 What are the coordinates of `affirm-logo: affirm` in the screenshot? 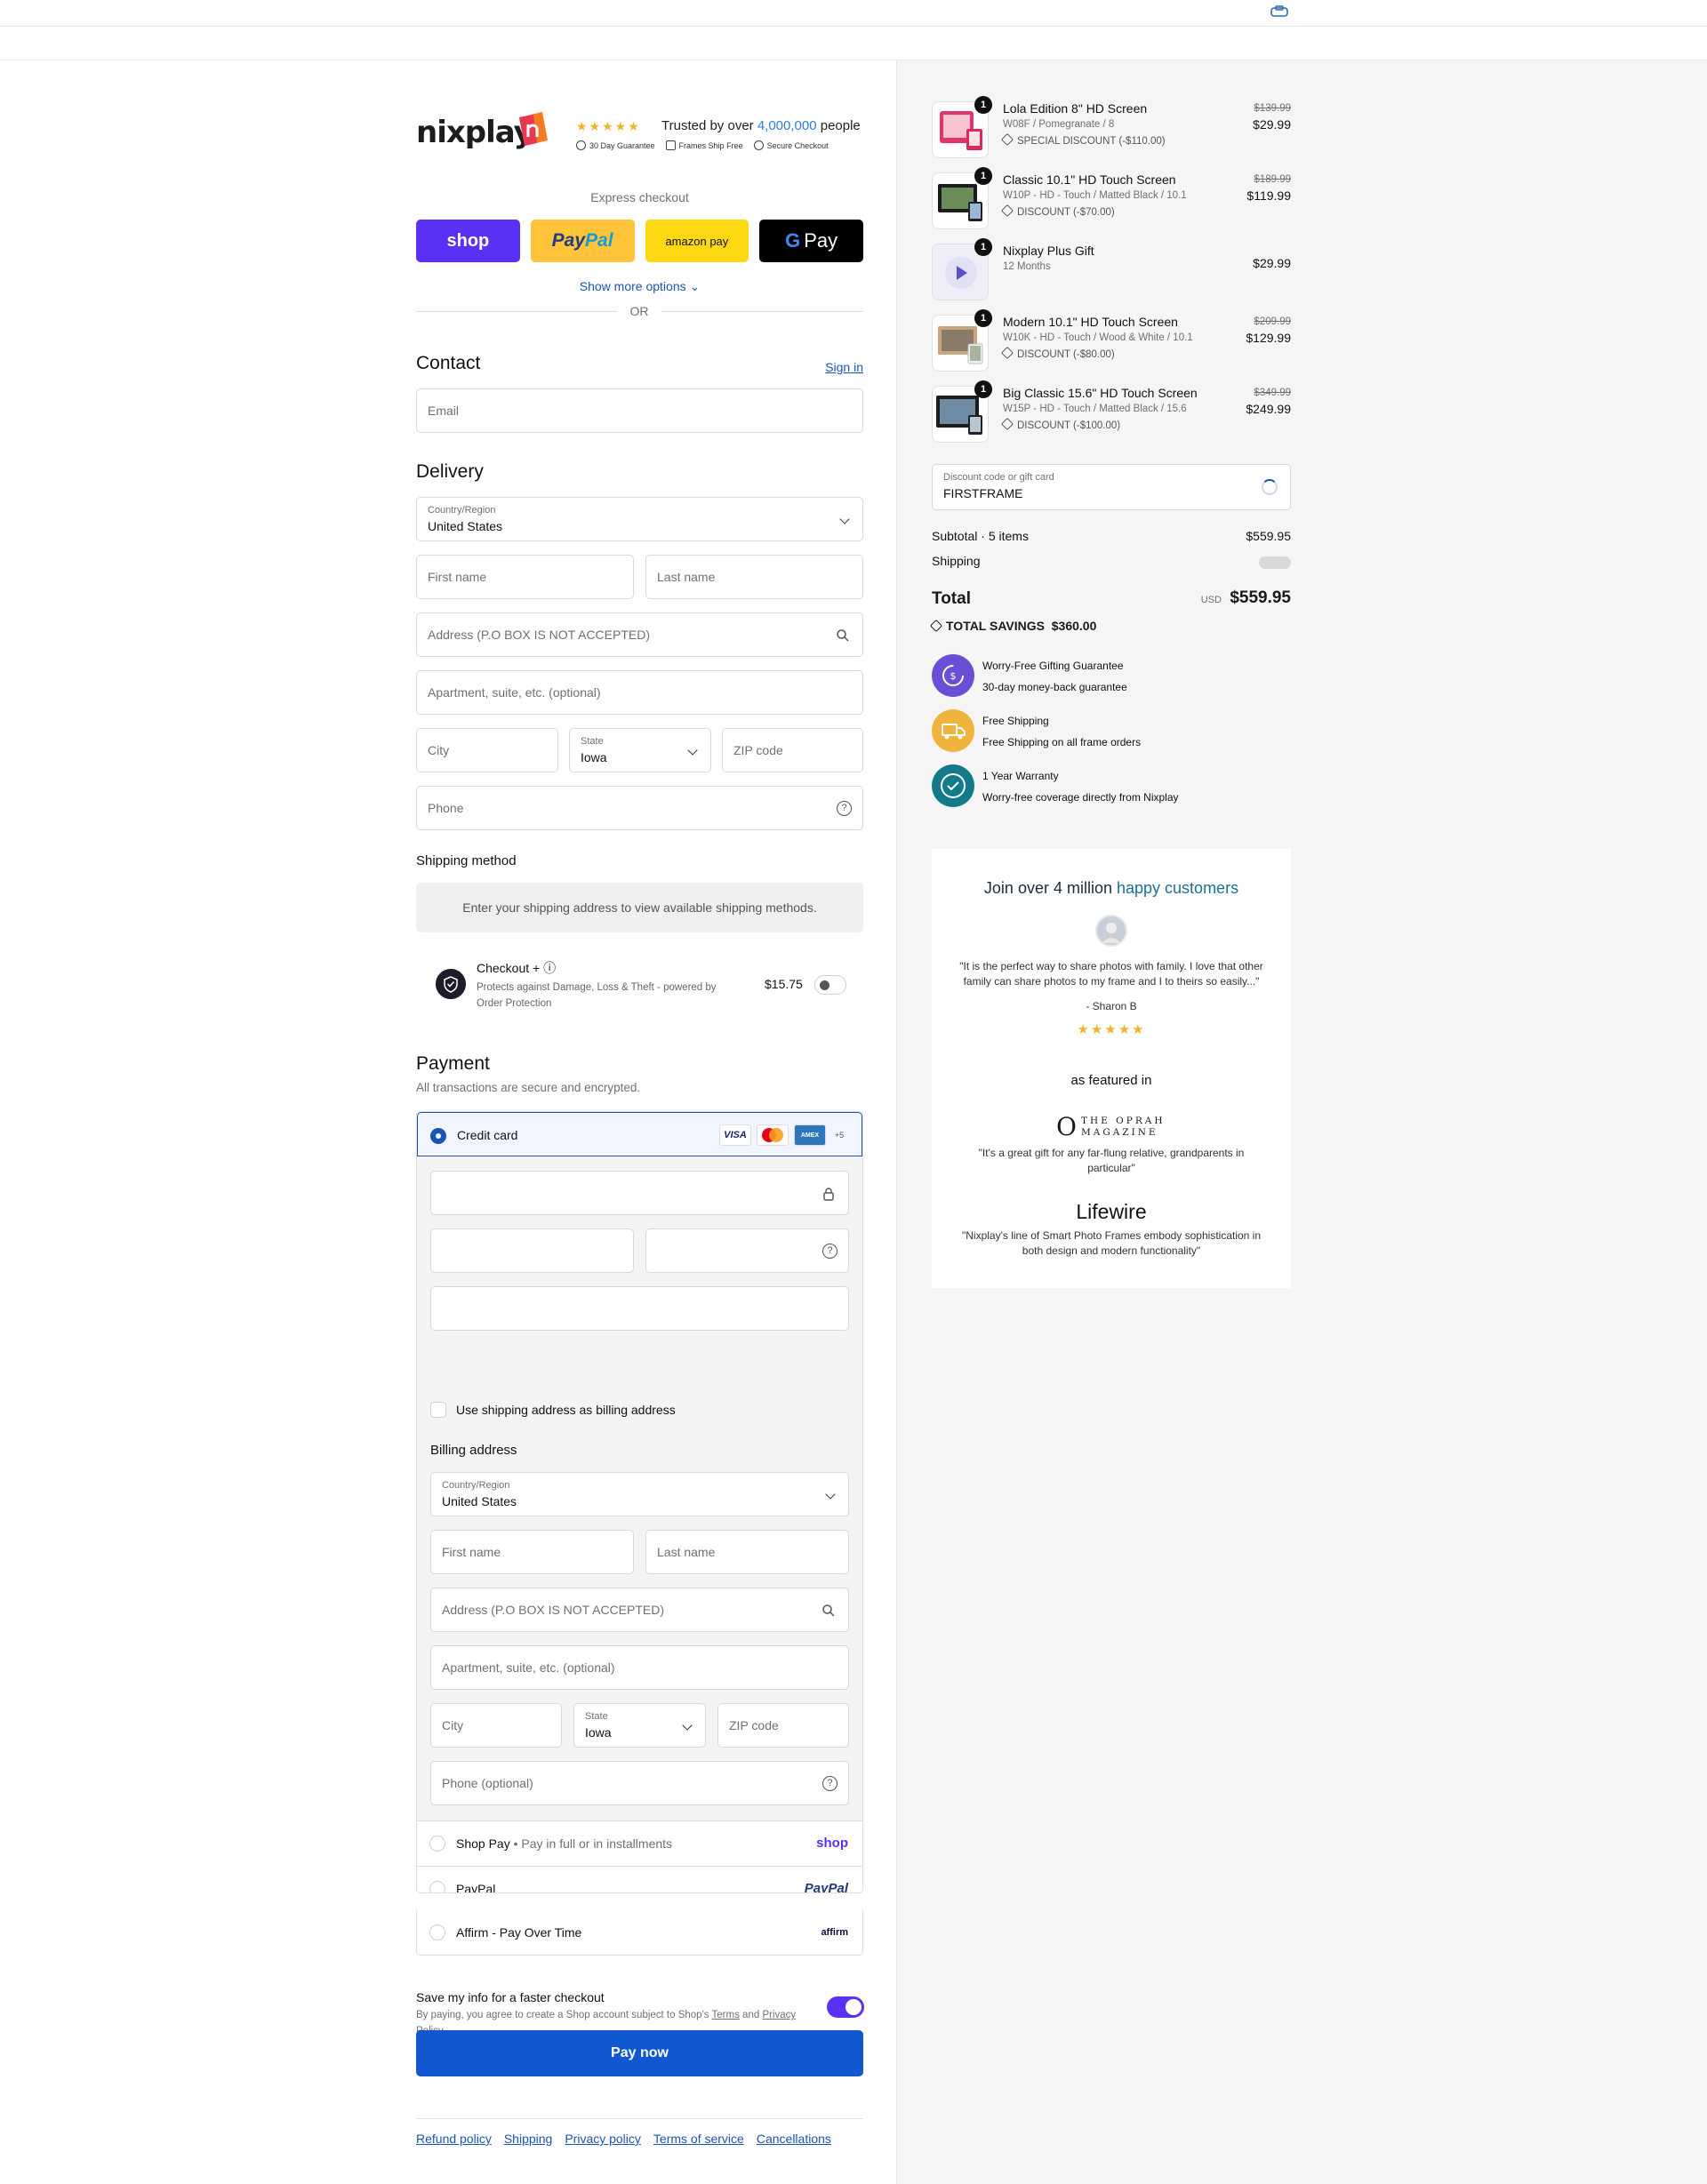 It's located at (834, 1932).